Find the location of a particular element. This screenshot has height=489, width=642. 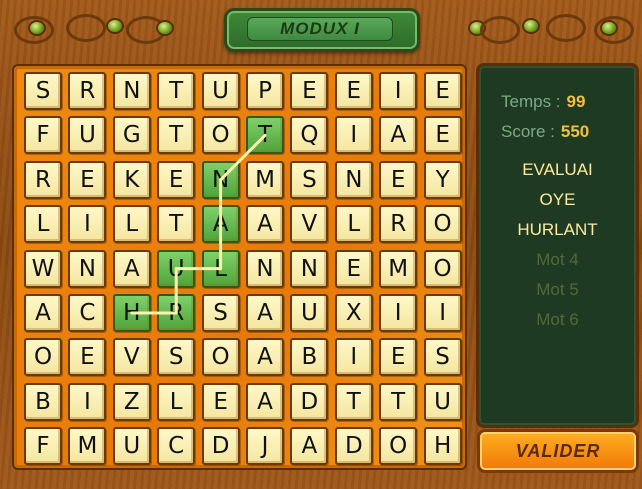

gem-icon is located at coordinates (37, 28).